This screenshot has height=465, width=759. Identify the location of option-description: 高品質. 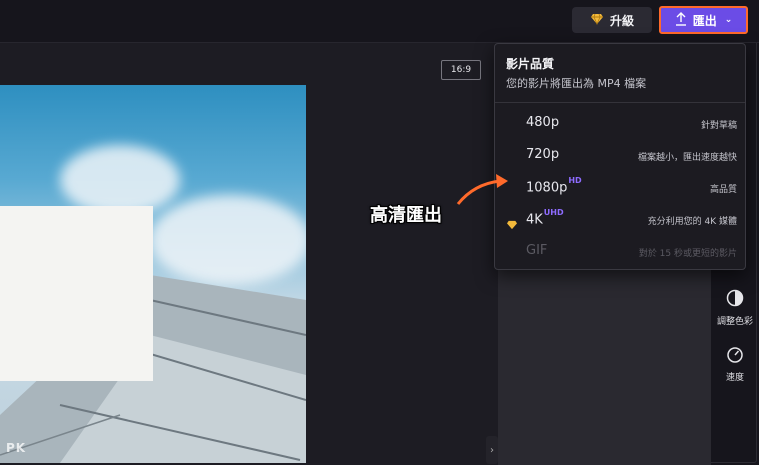
(723, 190).